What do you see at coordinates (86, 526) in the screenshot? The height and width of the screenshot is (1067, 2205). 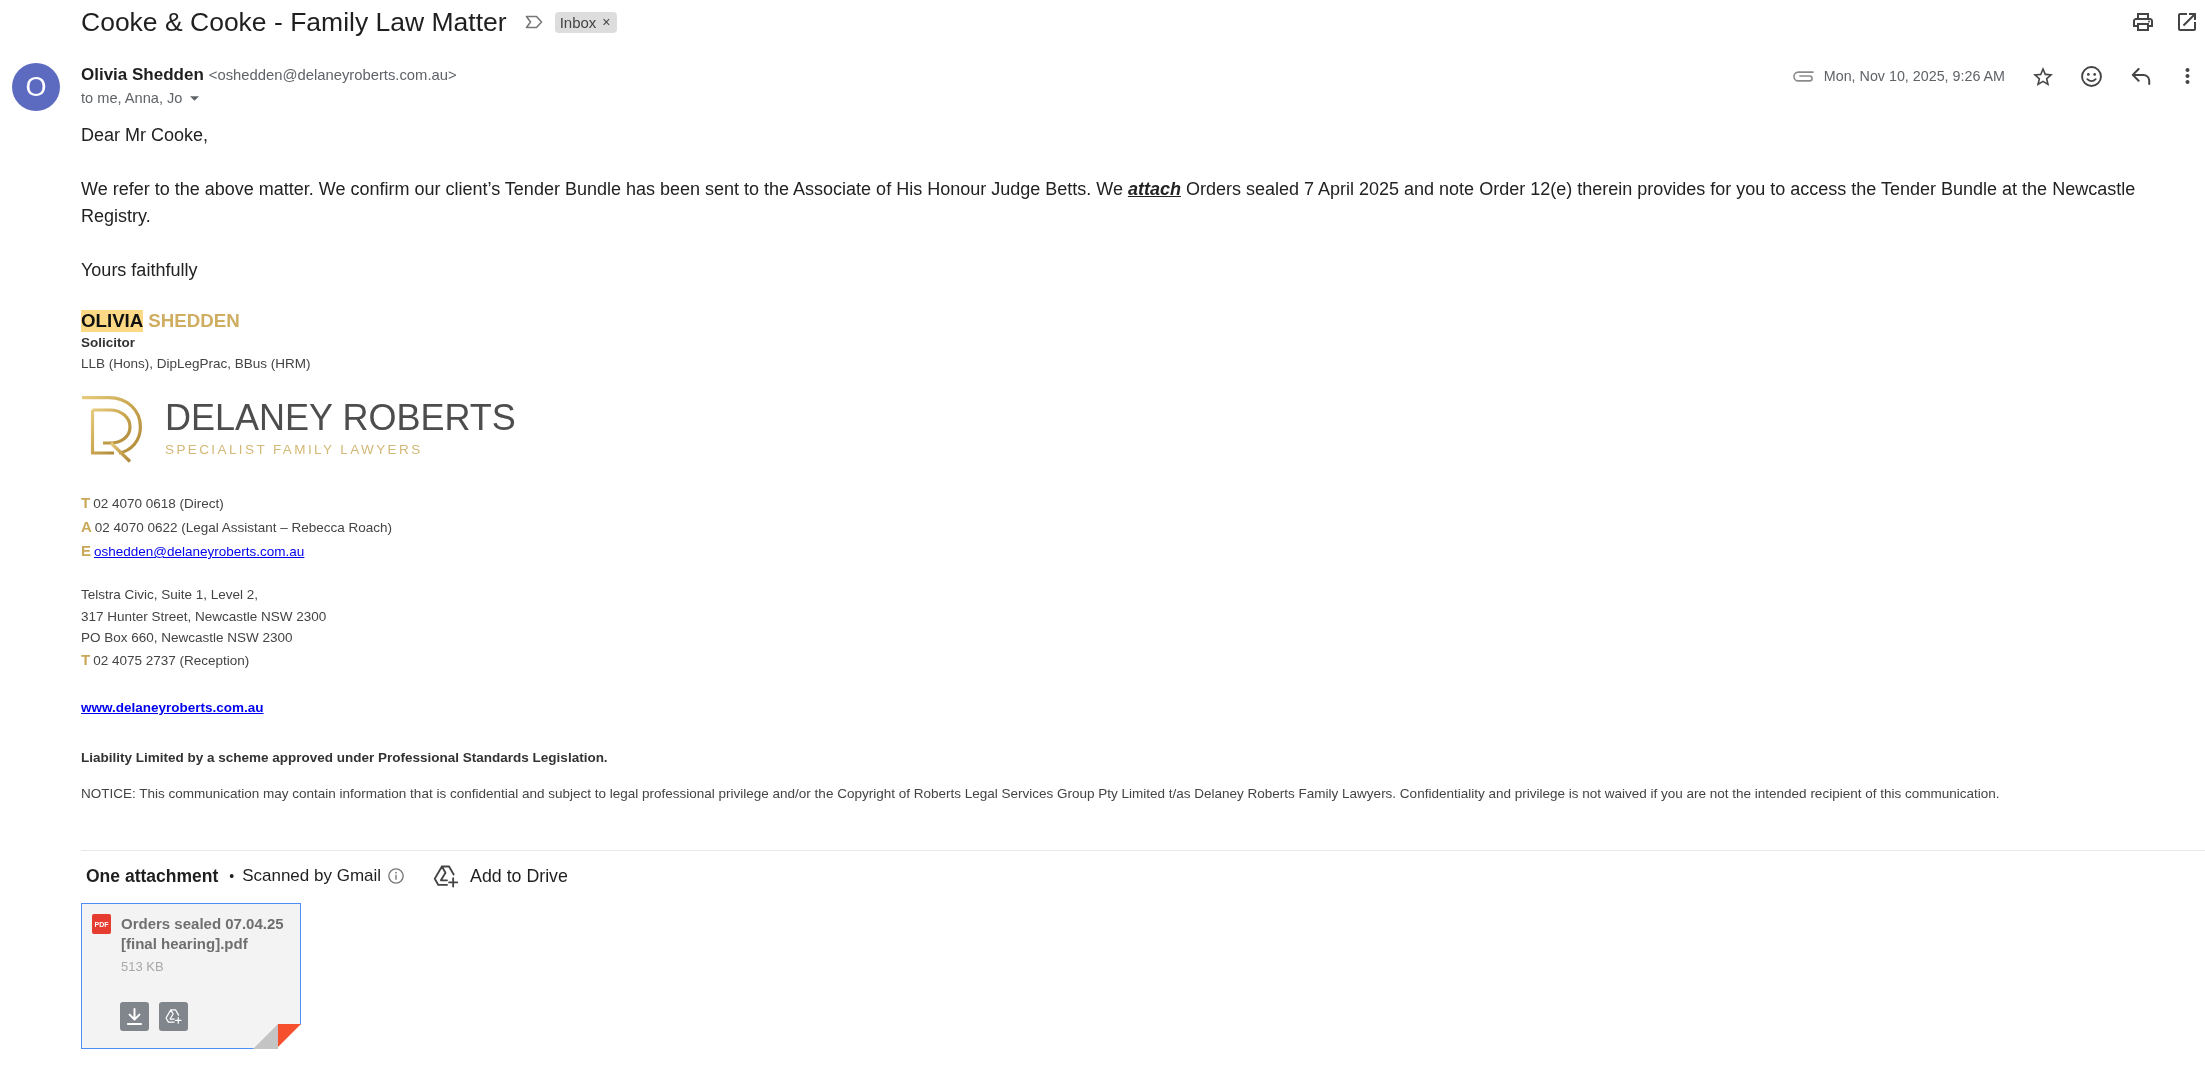 I see `contact-label: A` at bounding box center [86, 526].